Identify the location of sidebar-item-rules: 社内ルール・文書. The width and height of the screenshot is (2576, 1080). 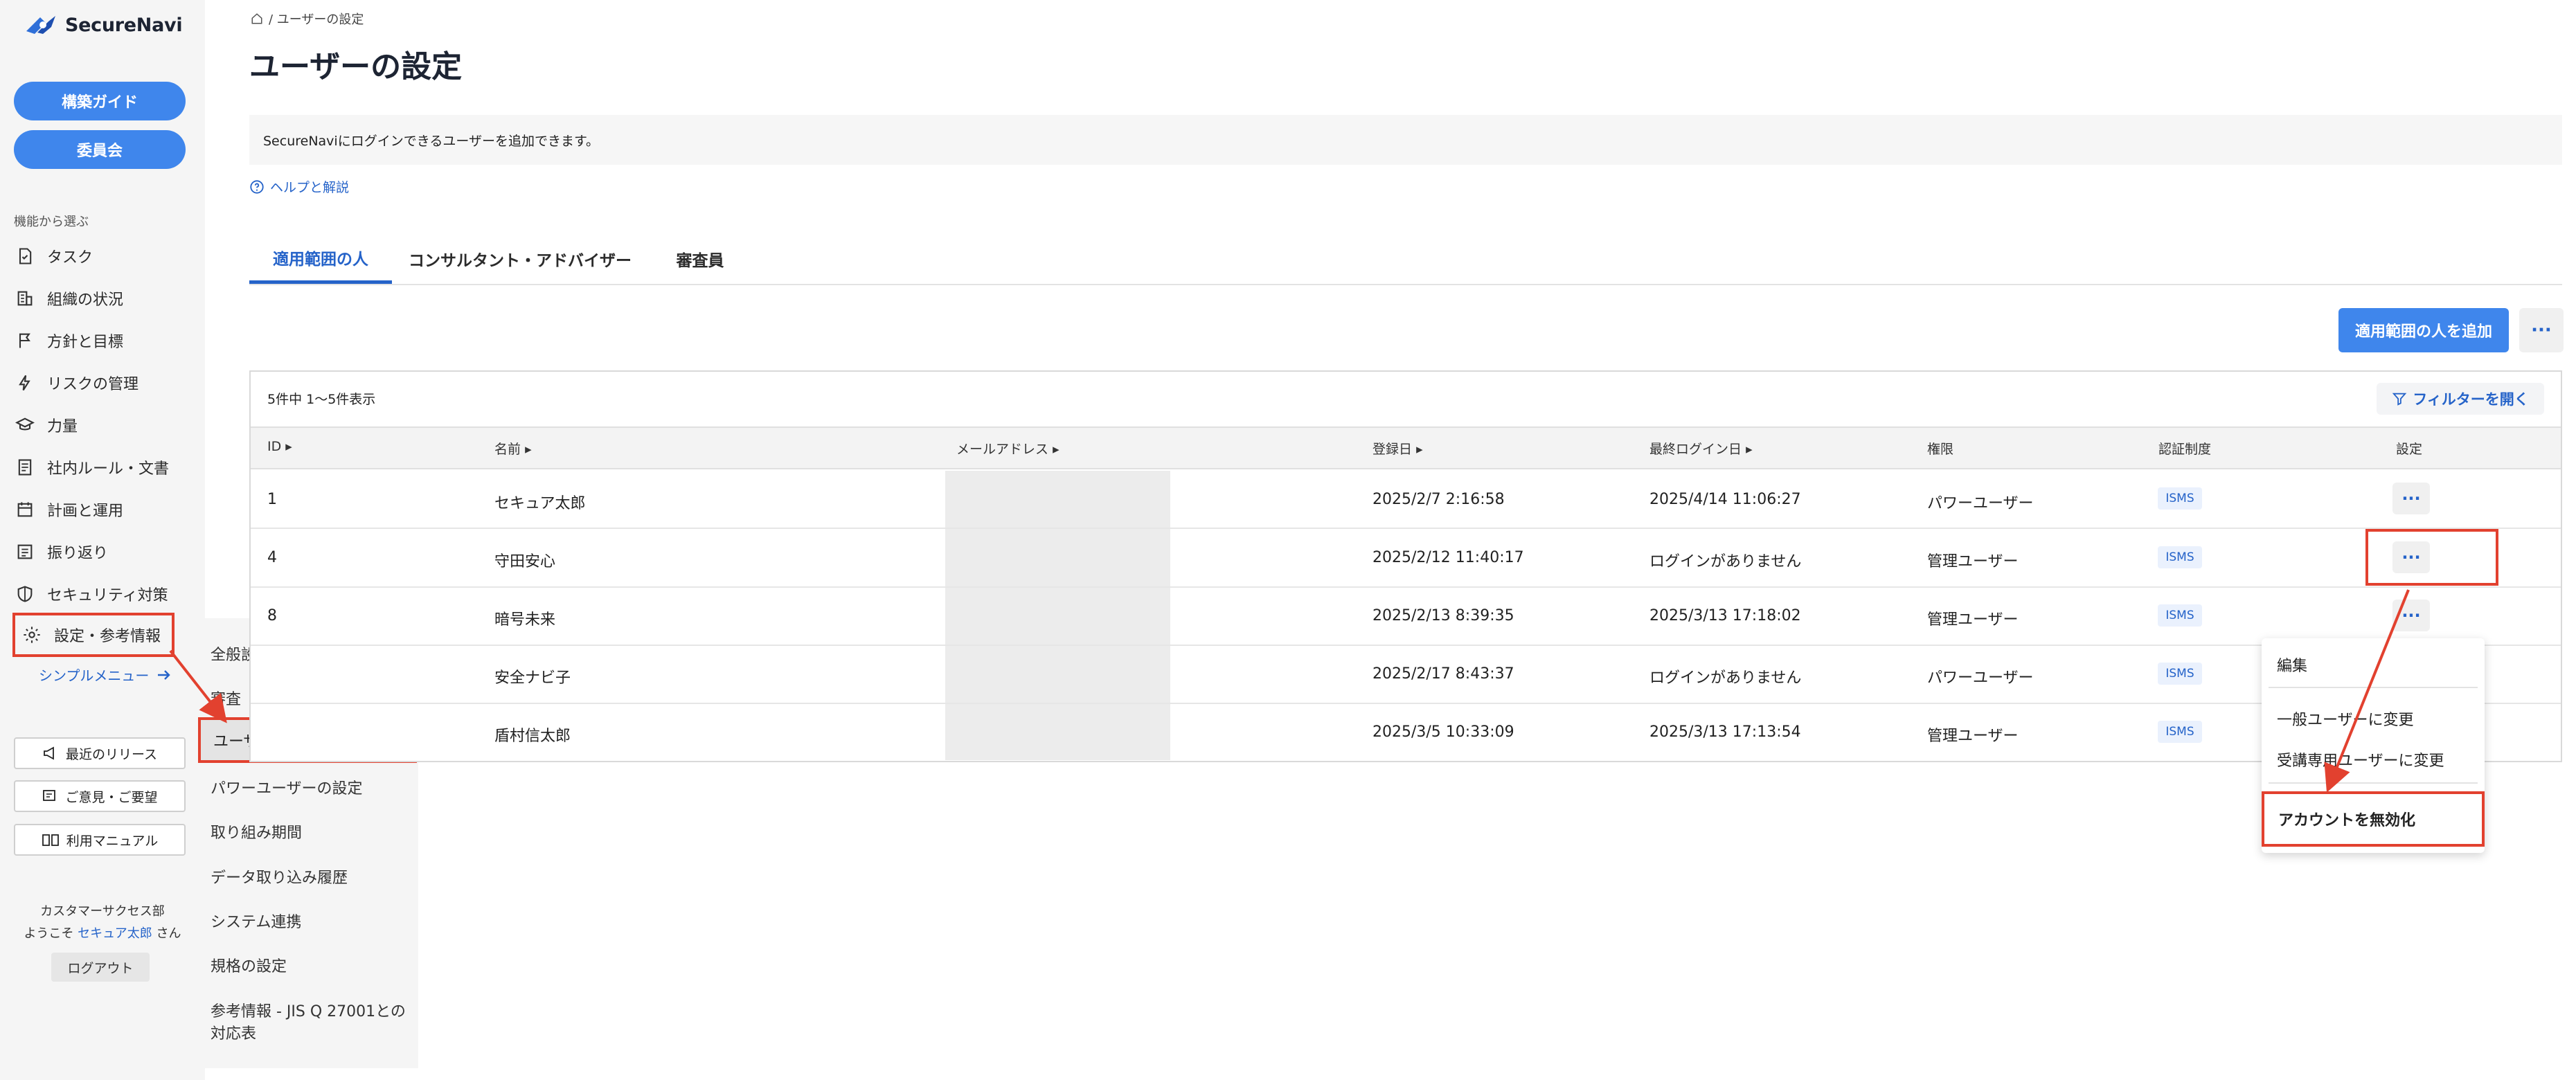
(98, 467).